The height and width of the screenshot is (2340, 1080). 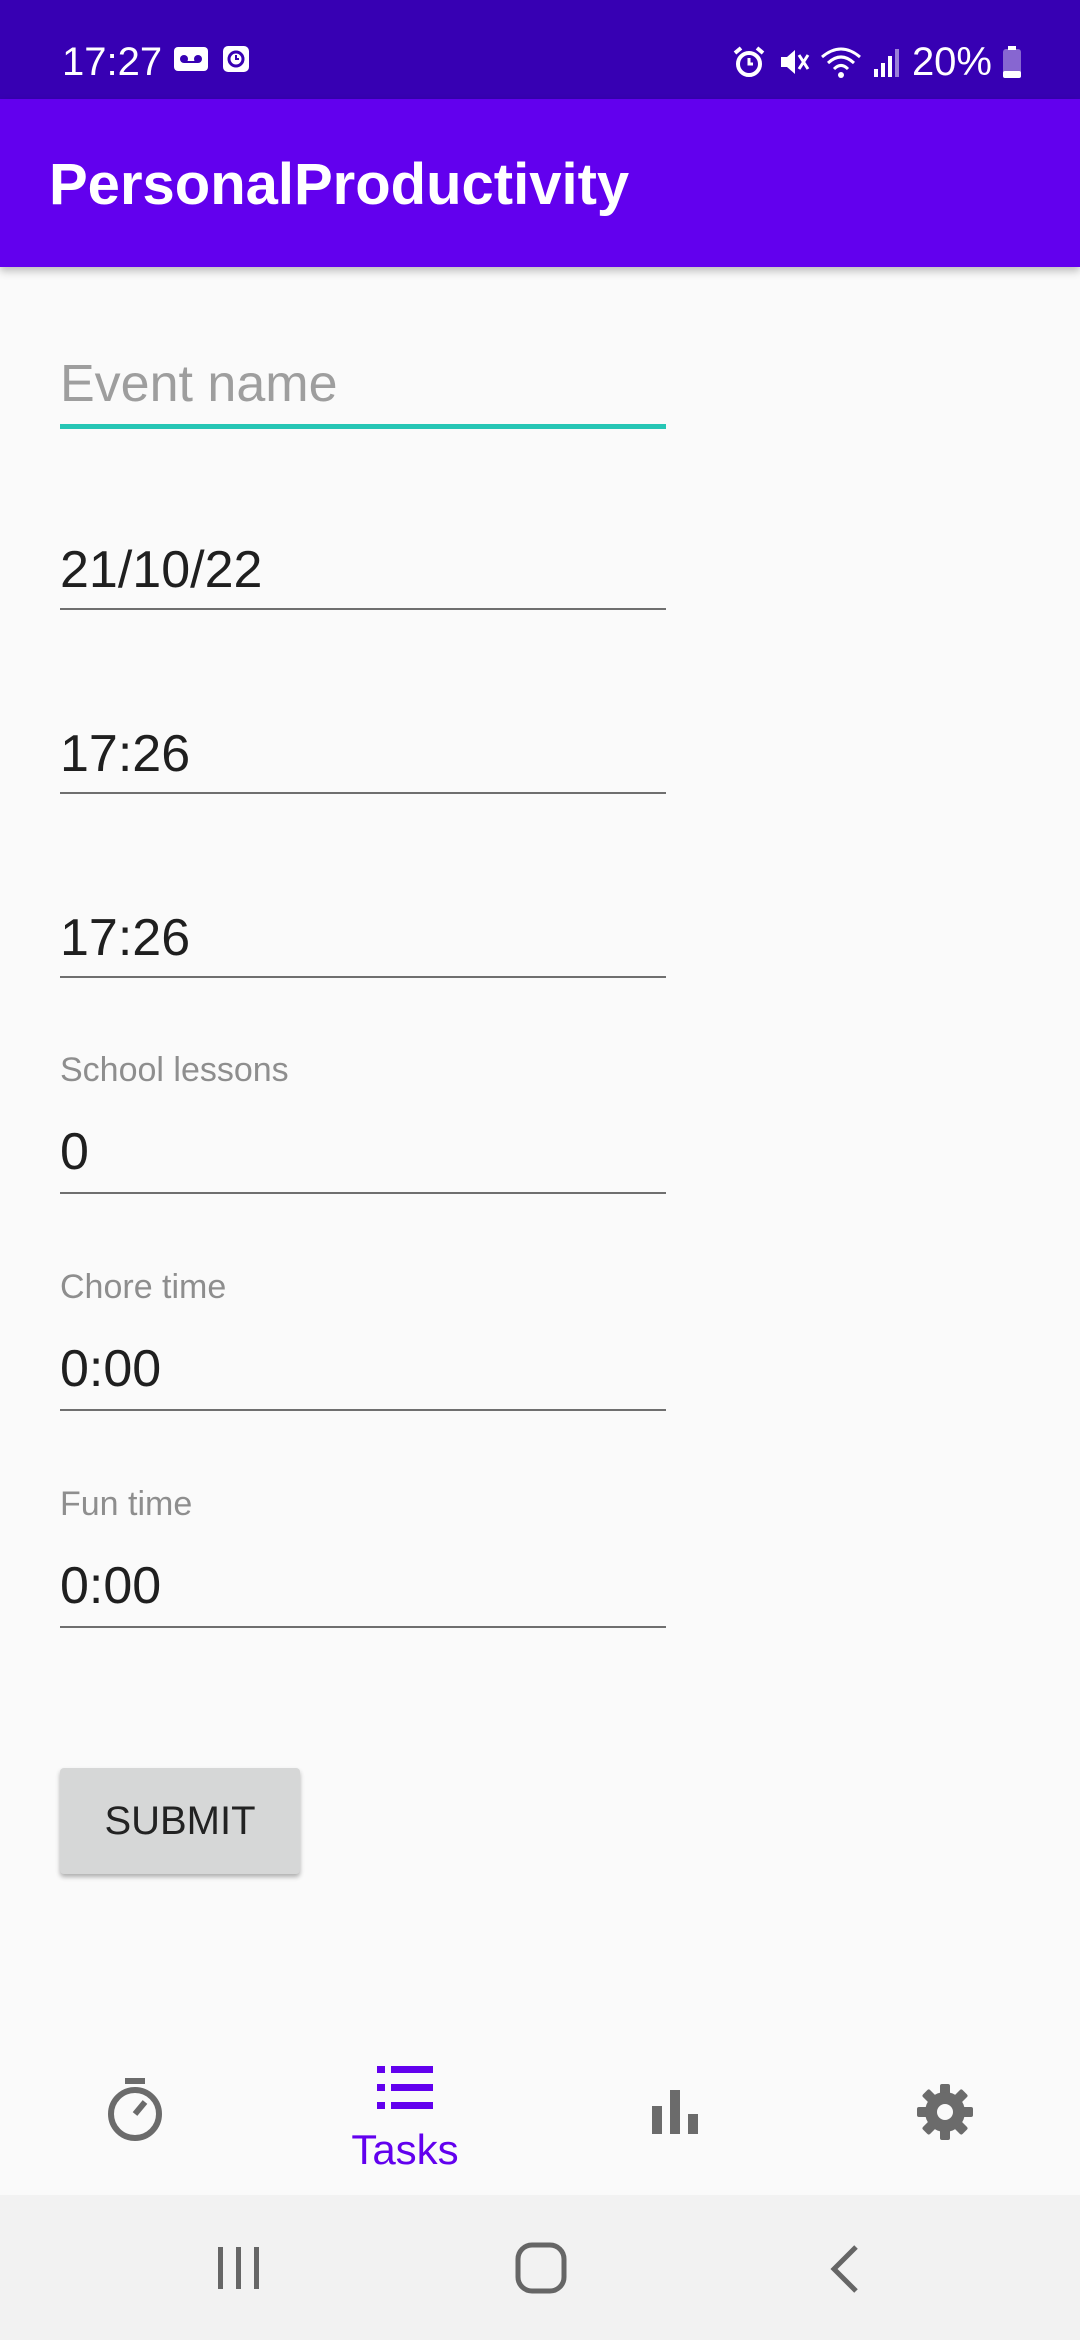 What do you see at coordinates (111, 1369) in the screenshot?
I see `chore-time-value: 0:00` at bounding box center [111, 1369].